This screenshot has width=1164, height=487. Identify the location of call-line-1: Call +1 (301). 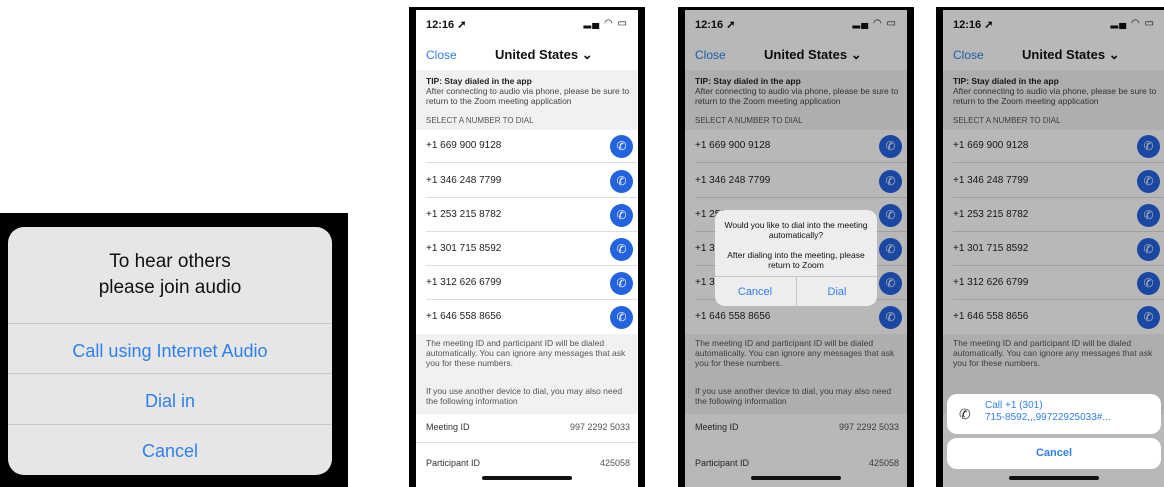
(1014, 405).